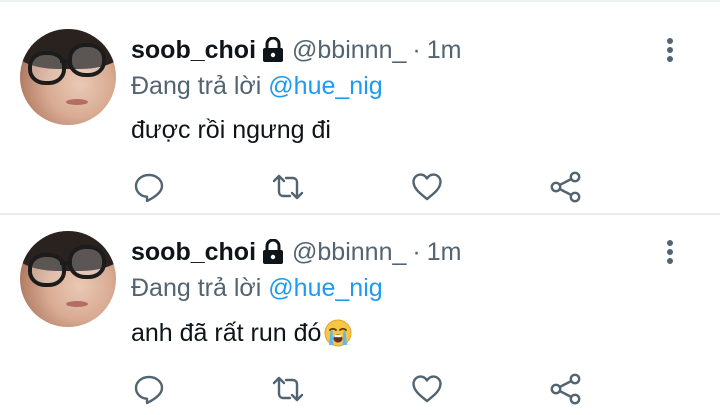 The height and width of the screenshot is (415, 720). I want to click on tweet-text: được rồi ngưng đi, so click(231, 130).